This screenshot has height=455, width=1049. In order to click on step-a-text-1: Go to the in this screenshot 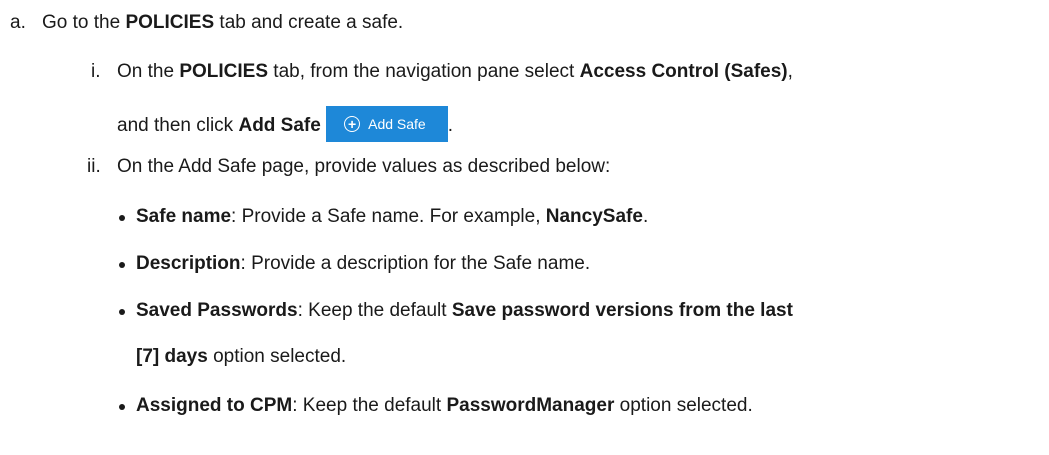, I will do `click(84, 22)`.